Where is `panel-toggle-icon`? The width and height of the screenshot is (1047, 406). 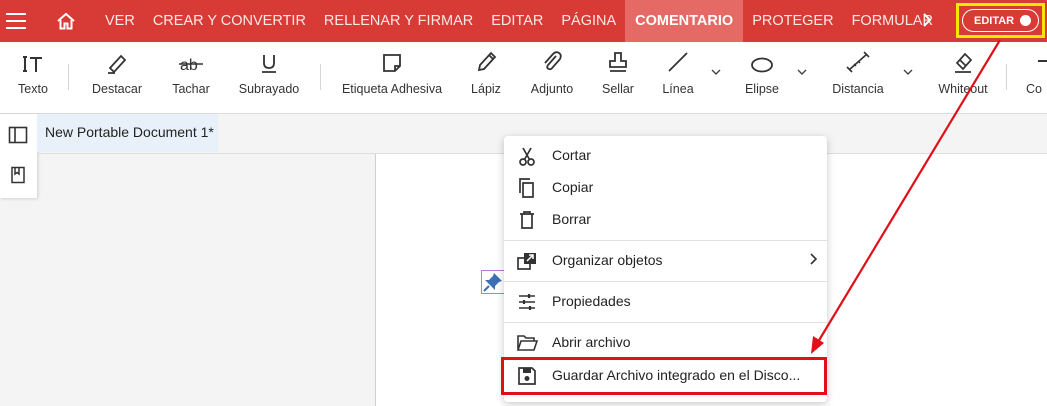
panel-toggle-icon is located at coordinates (18, 135).